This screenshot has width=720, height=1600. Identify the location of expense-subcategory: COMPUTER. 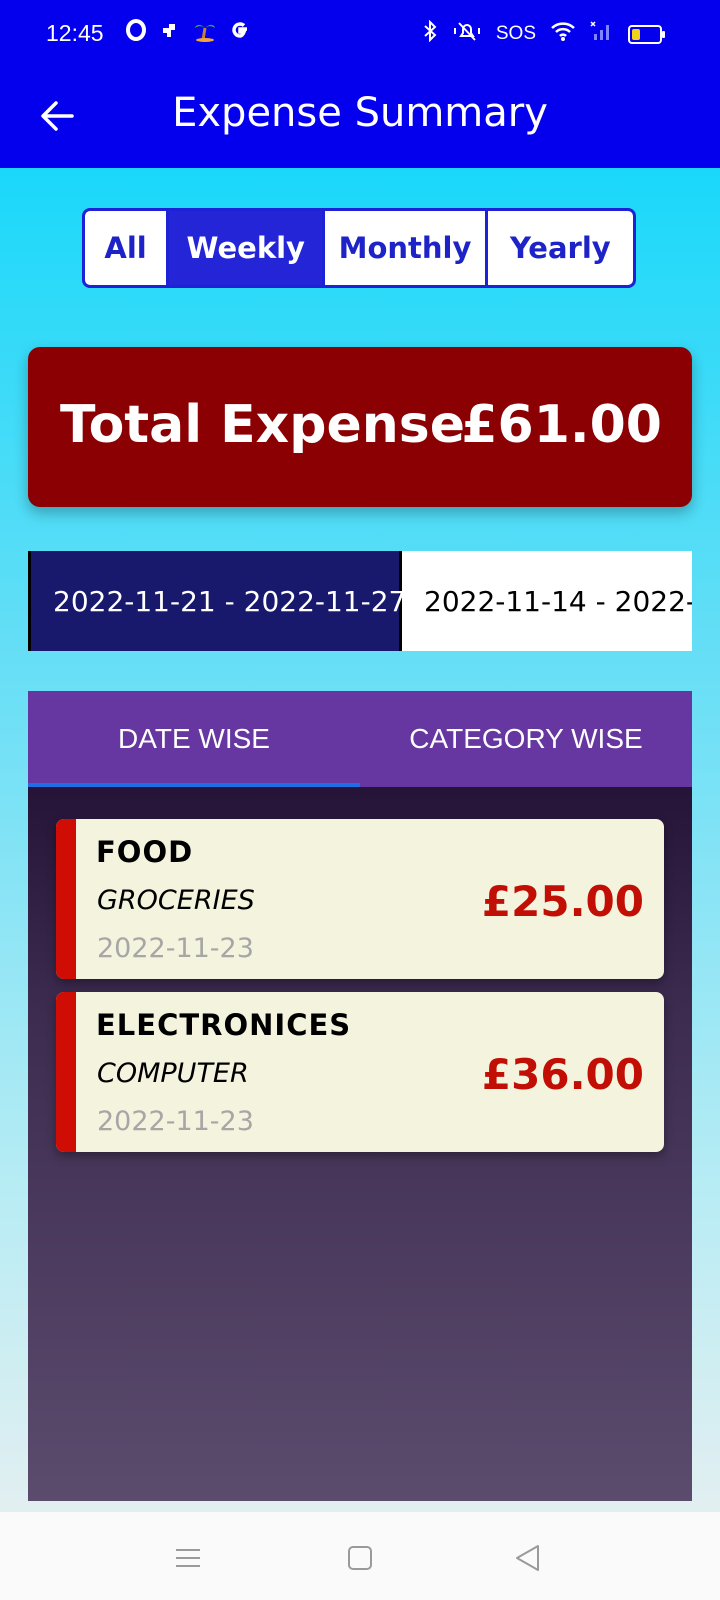
(173, 1073).